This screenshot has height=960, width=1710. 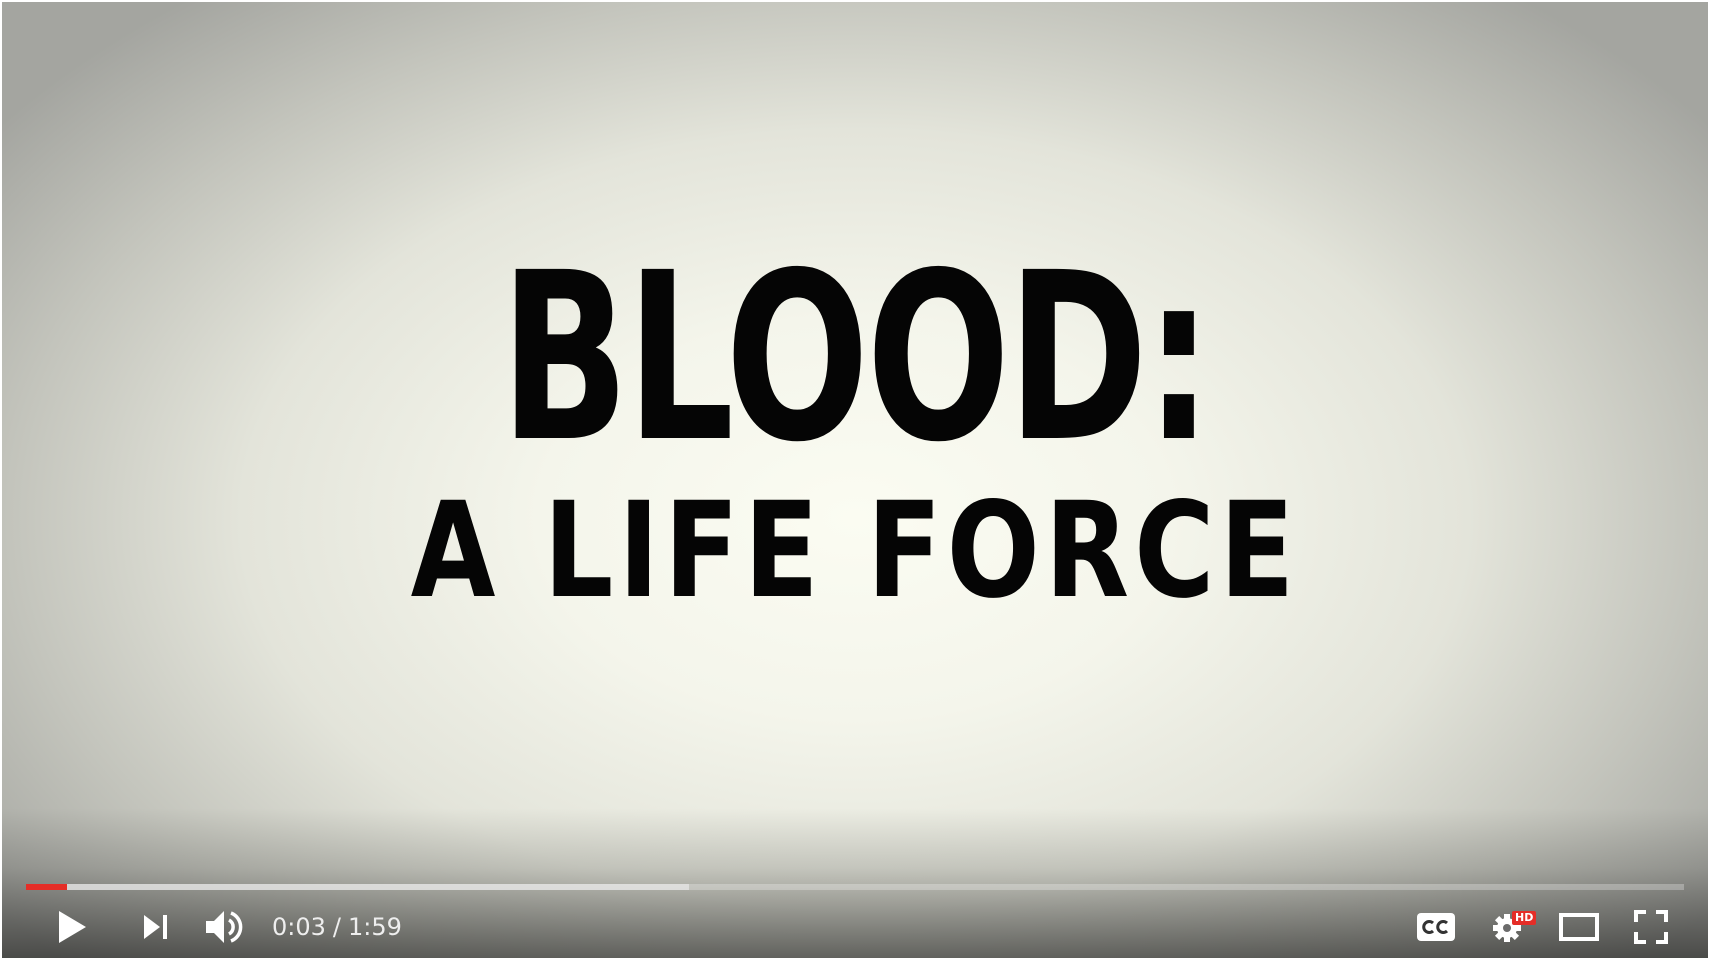 What do you see at coordinates (855, 927) in the screenshot?
I see `player-controls: 0:03 / 1:59 HD` at bounding box center [855, 927].